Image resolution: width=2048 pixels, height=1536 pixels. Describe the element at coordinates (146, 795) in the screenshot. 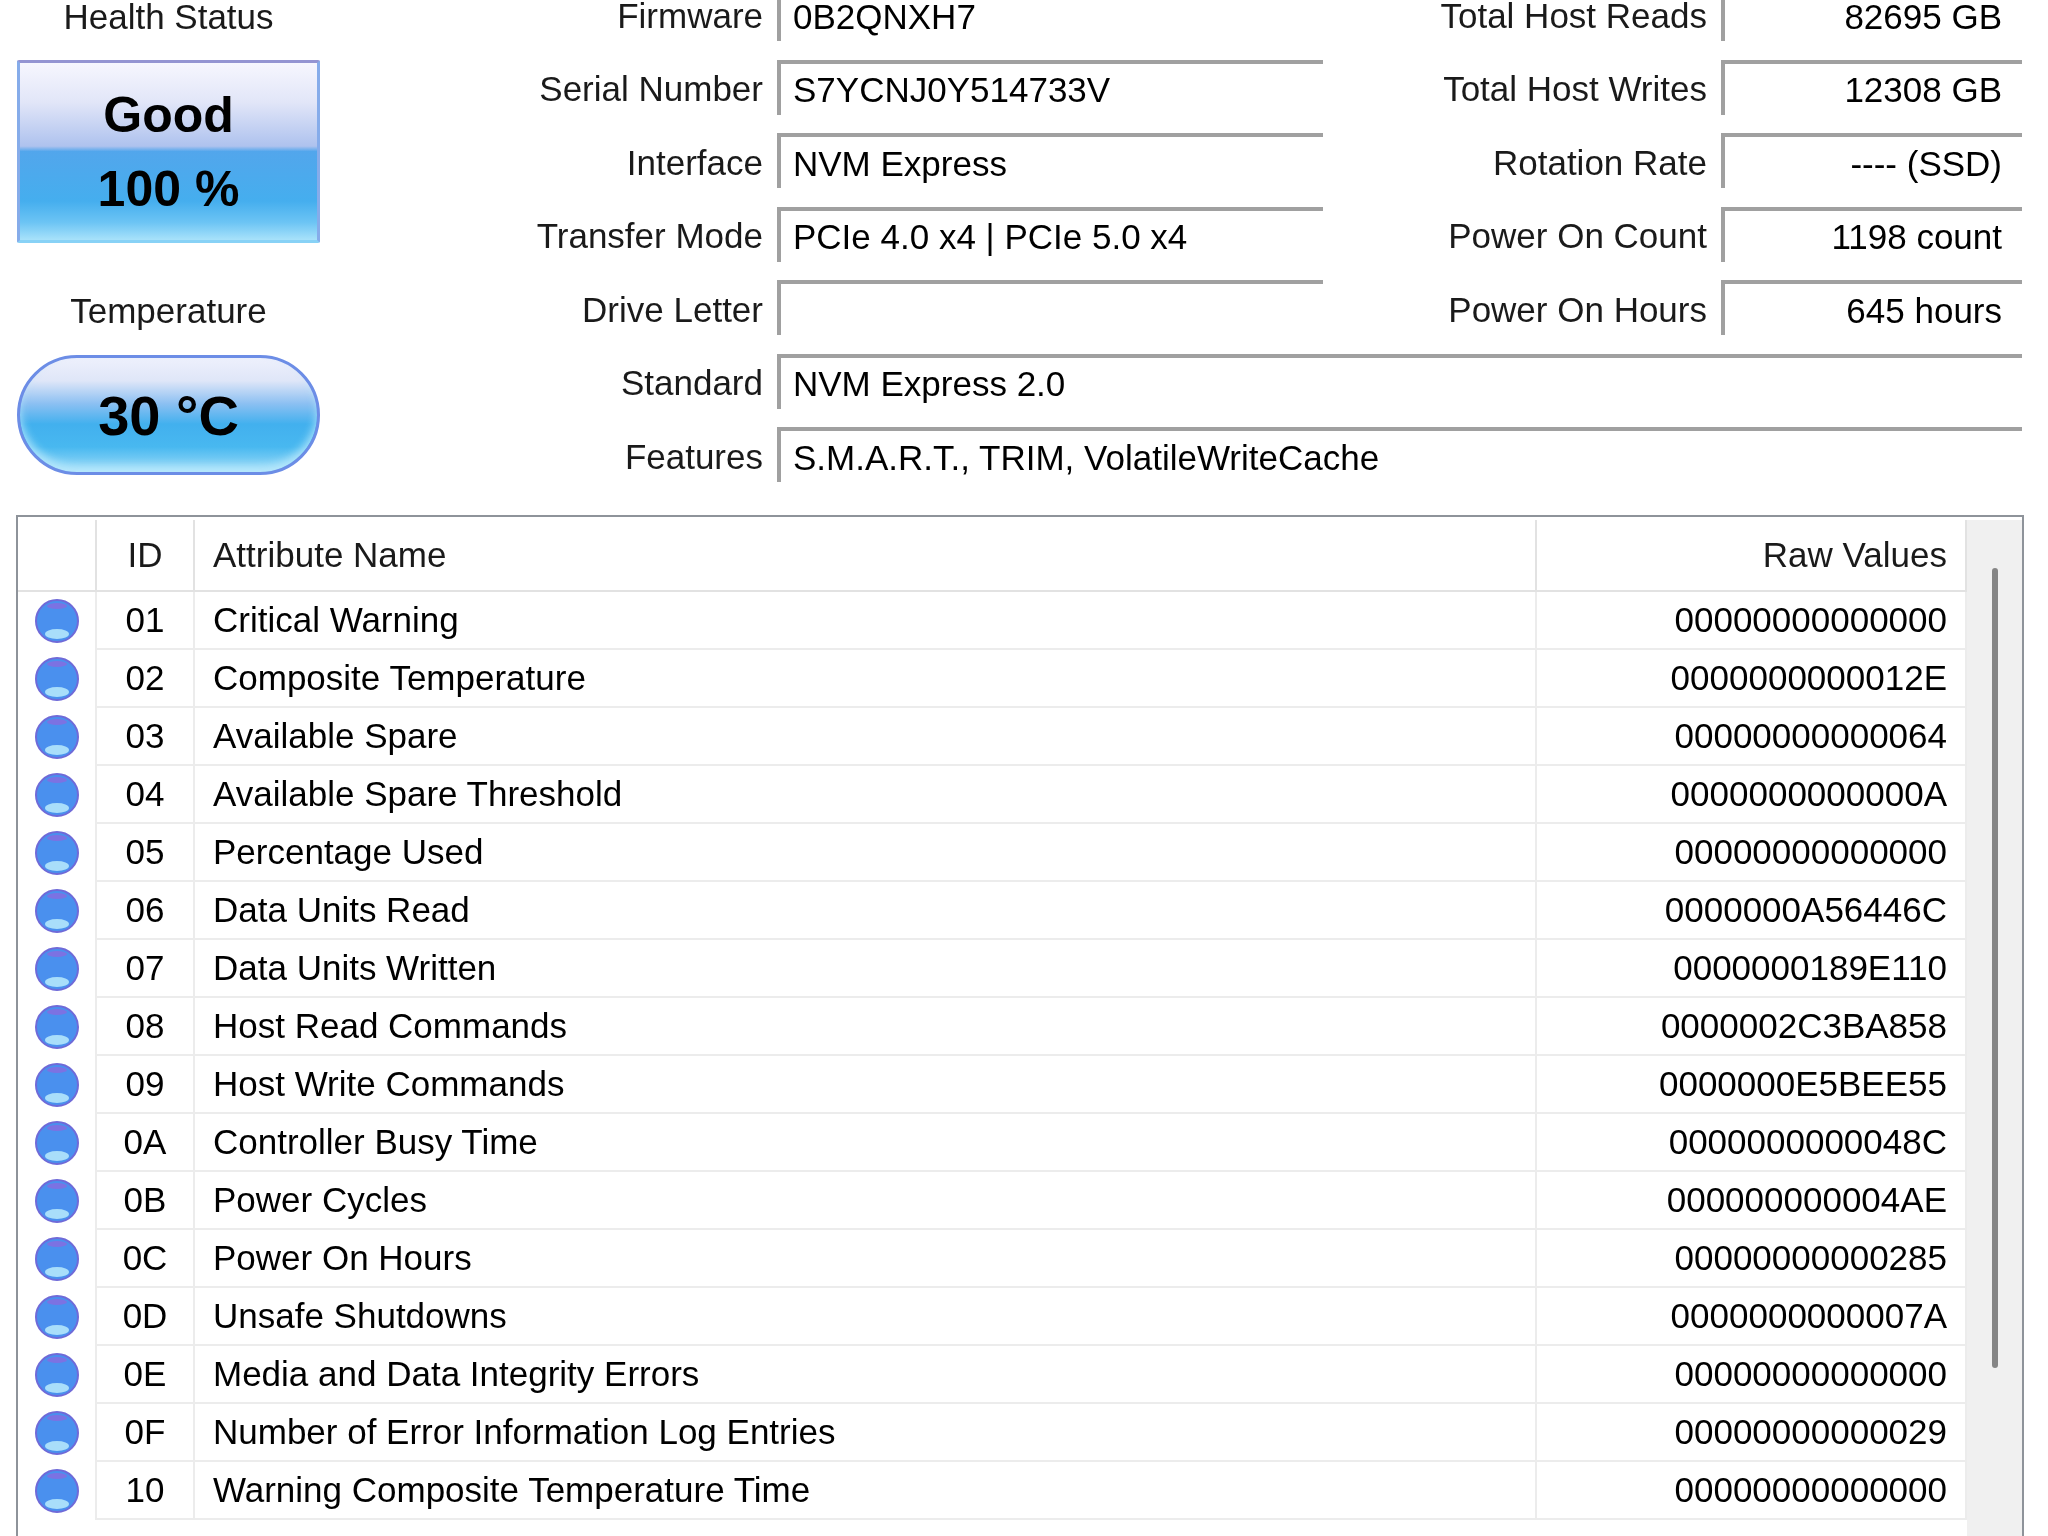

I see `id-cell: 04` at that location.